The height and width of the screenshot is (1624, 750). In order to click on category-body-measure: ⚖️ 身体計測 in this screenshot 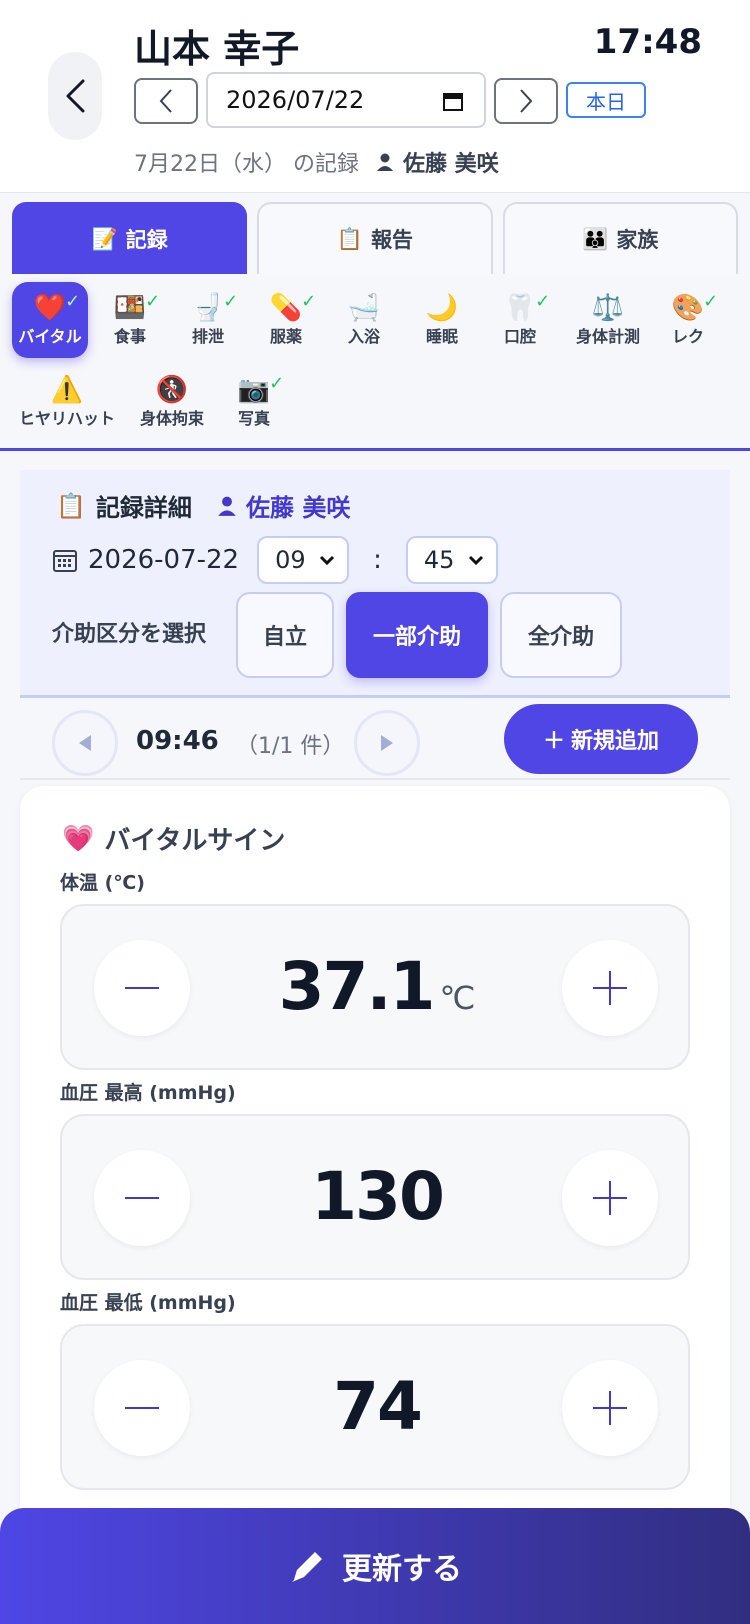, I will do `click(608, 320)`.